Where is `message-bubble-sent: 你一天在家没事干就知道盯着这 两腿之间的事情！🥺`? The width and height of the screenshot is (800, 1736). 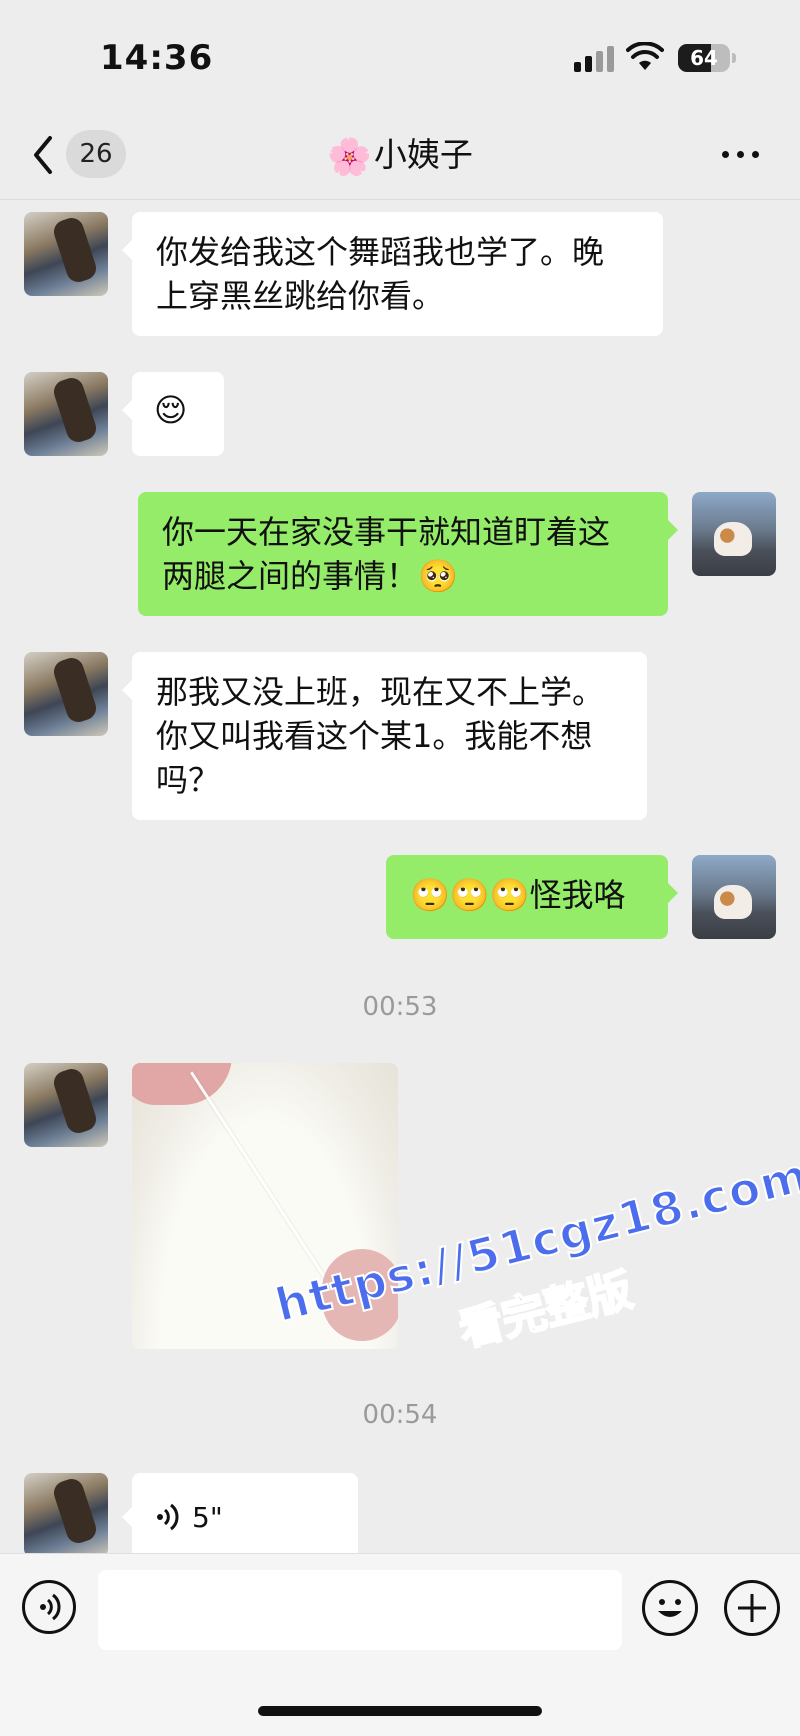
message-bubble-sent: 你一天在家没事干就知道盯着这 两腿之间的事情！🥺 is located at coordinates (408, 554).